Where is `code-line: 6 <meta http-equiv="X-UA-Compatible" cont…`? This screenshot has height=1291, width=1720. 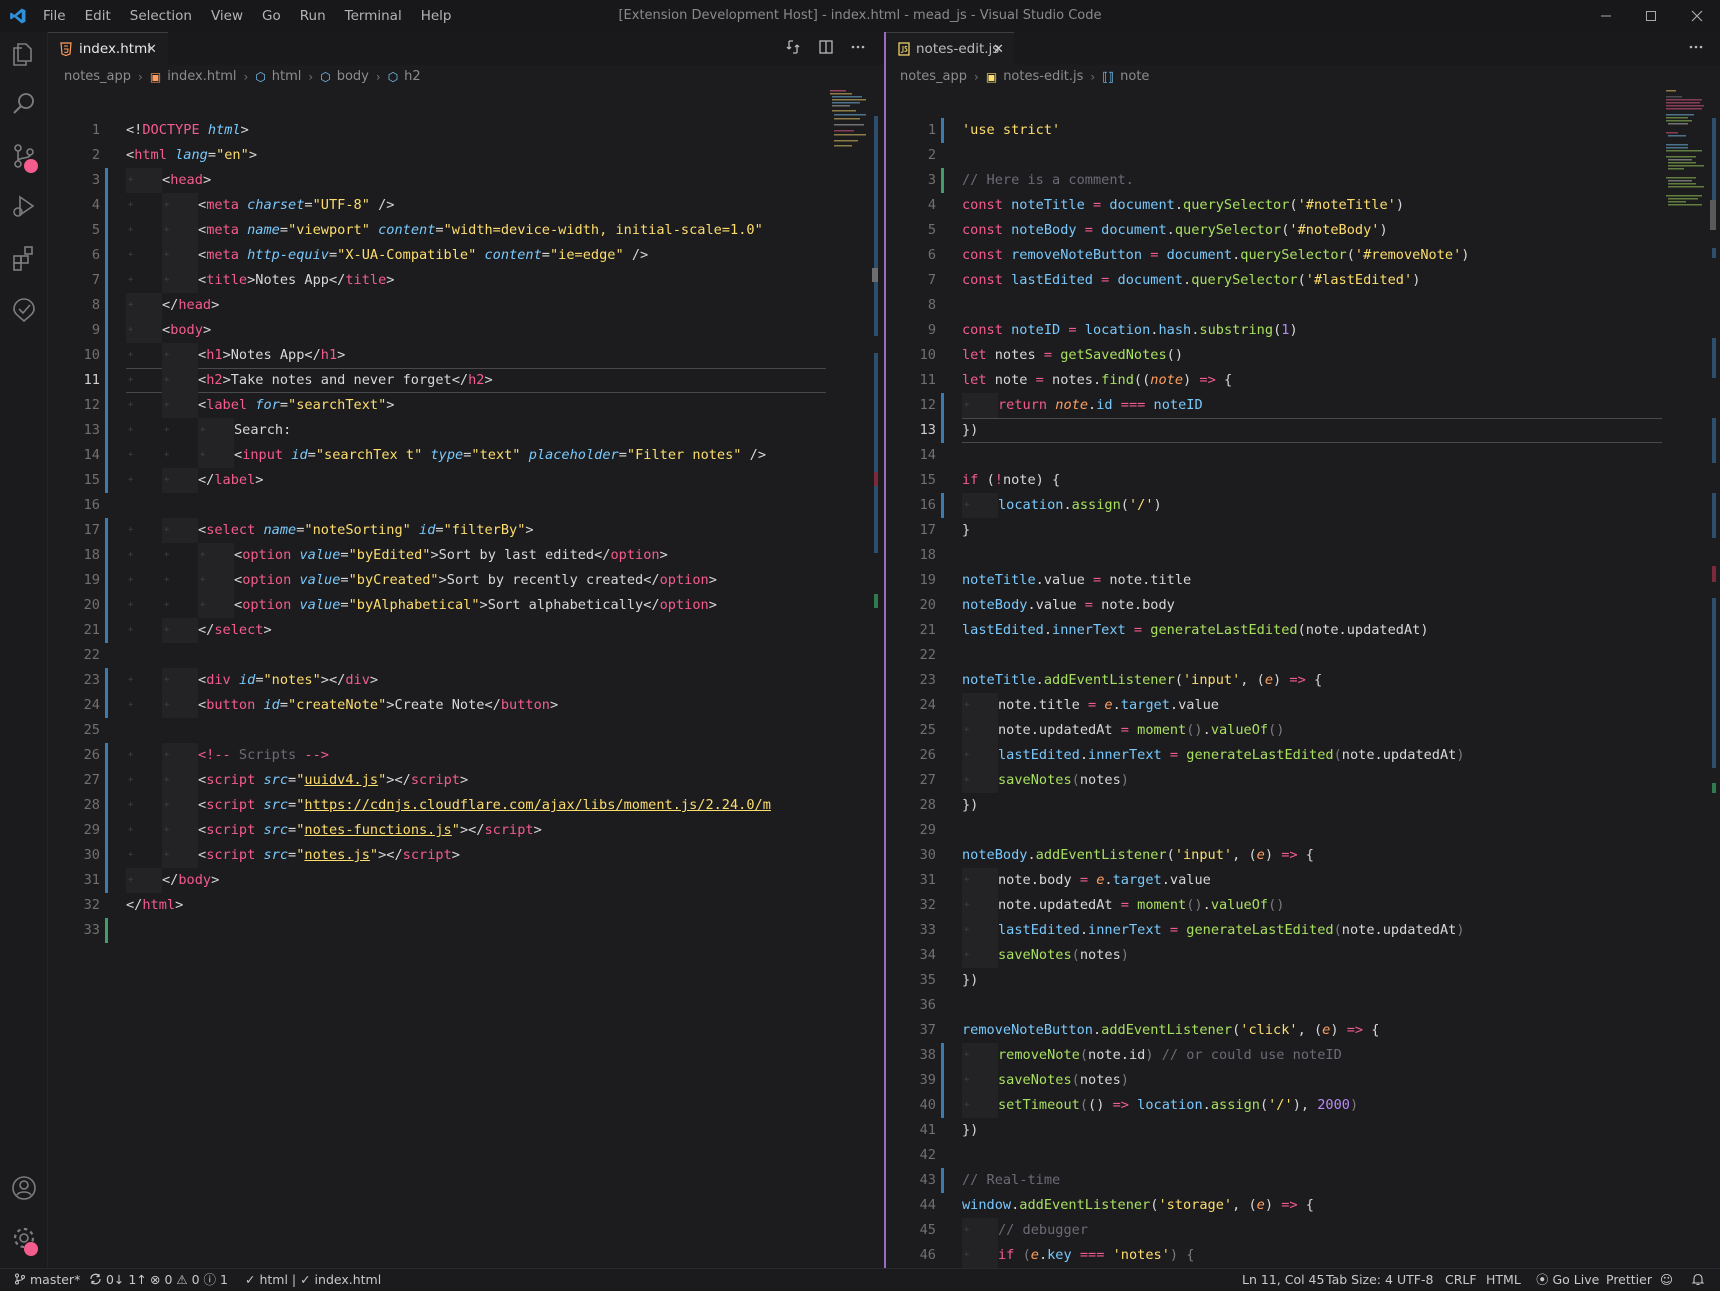 code-line: 6 <meta http-equiv="X-UA-Compatible" cont… is located at coordinates (466, 255).